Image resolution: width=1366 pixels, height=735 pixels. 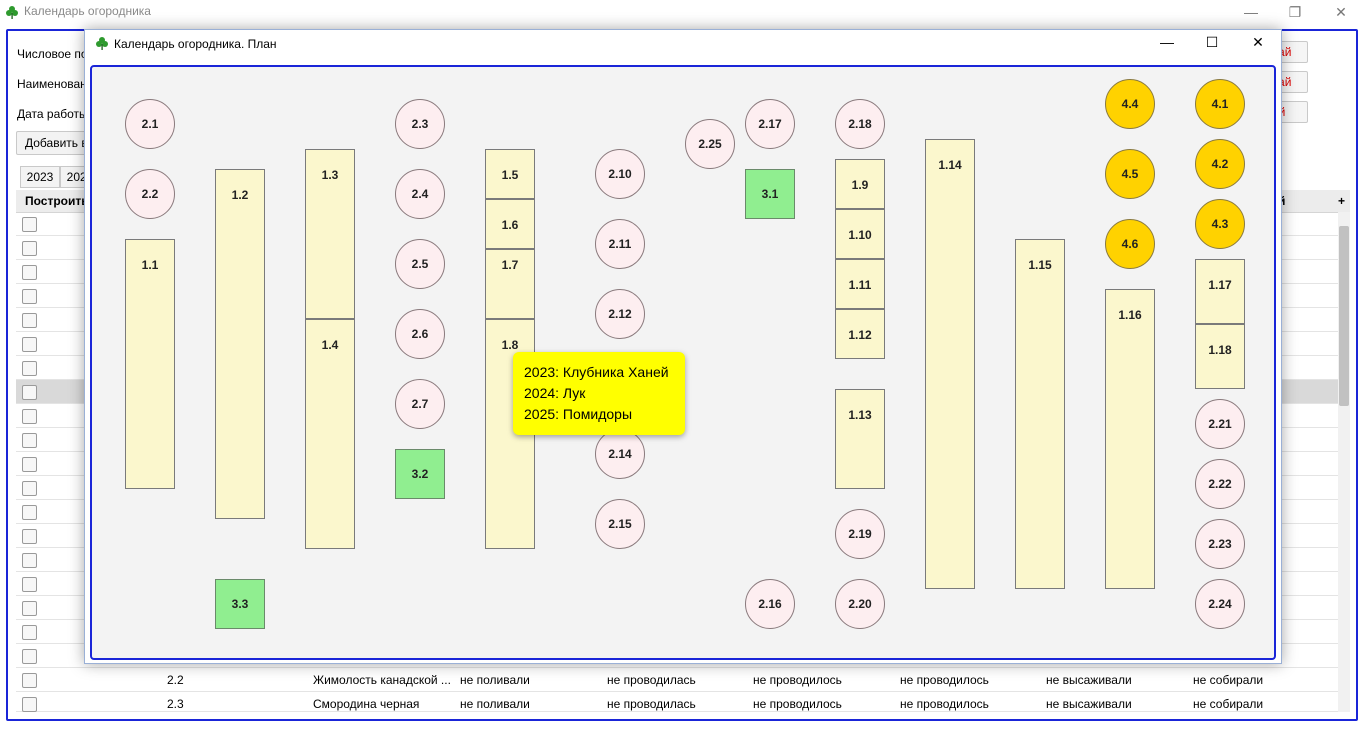 I want to click on green-plot-square: 3.3, so click(x=240, y=604).